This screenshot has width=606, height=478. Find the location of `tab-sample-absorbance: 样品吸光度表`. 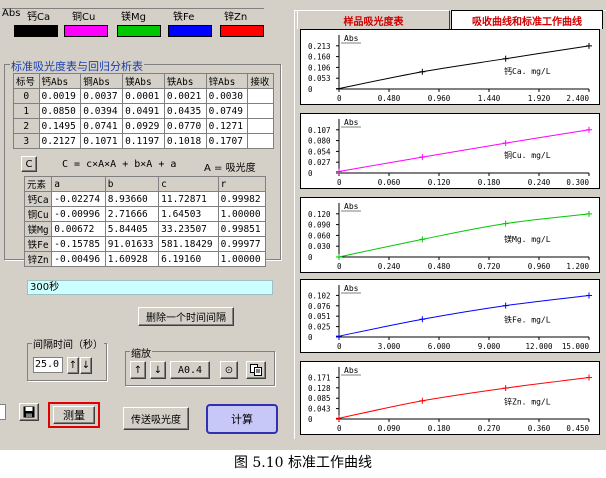

tab-sample-absorbance: 样品吸光度表 is located at coordinates (373, 19).